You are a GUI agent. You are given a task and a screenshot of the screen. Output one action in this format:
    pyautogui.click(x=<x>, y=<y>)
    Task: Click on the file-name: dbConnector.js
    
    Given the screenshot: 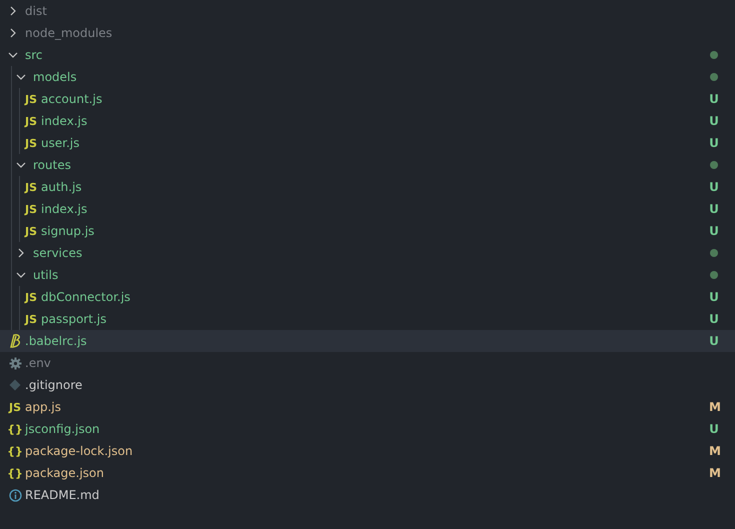 What is the action you would take?
    pyautogui.click(x=86, y=297)
    